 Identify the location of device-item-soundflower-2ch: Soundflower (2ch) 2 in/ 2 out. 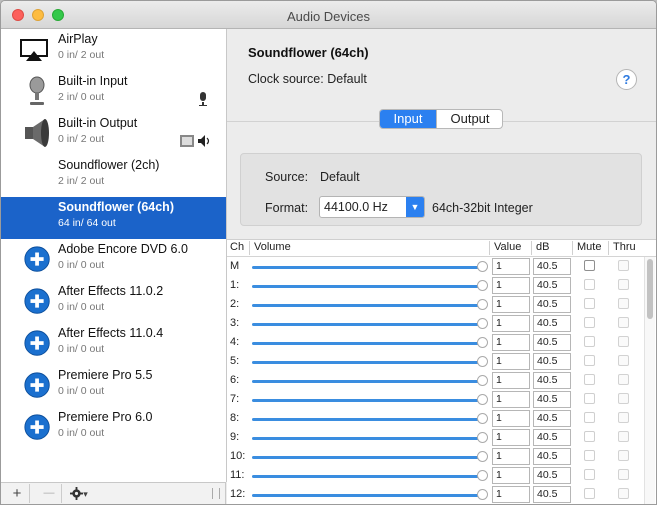
(113, 176).